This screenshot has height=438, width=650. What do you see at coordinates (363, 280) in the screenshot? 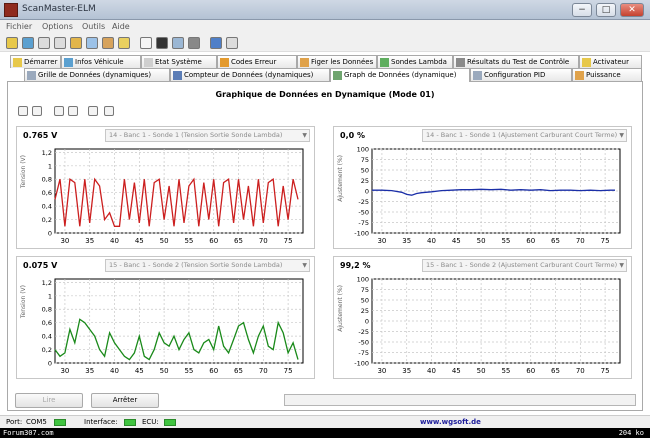
I see `y-tick-label: 100` at bounding box center [363, 280].